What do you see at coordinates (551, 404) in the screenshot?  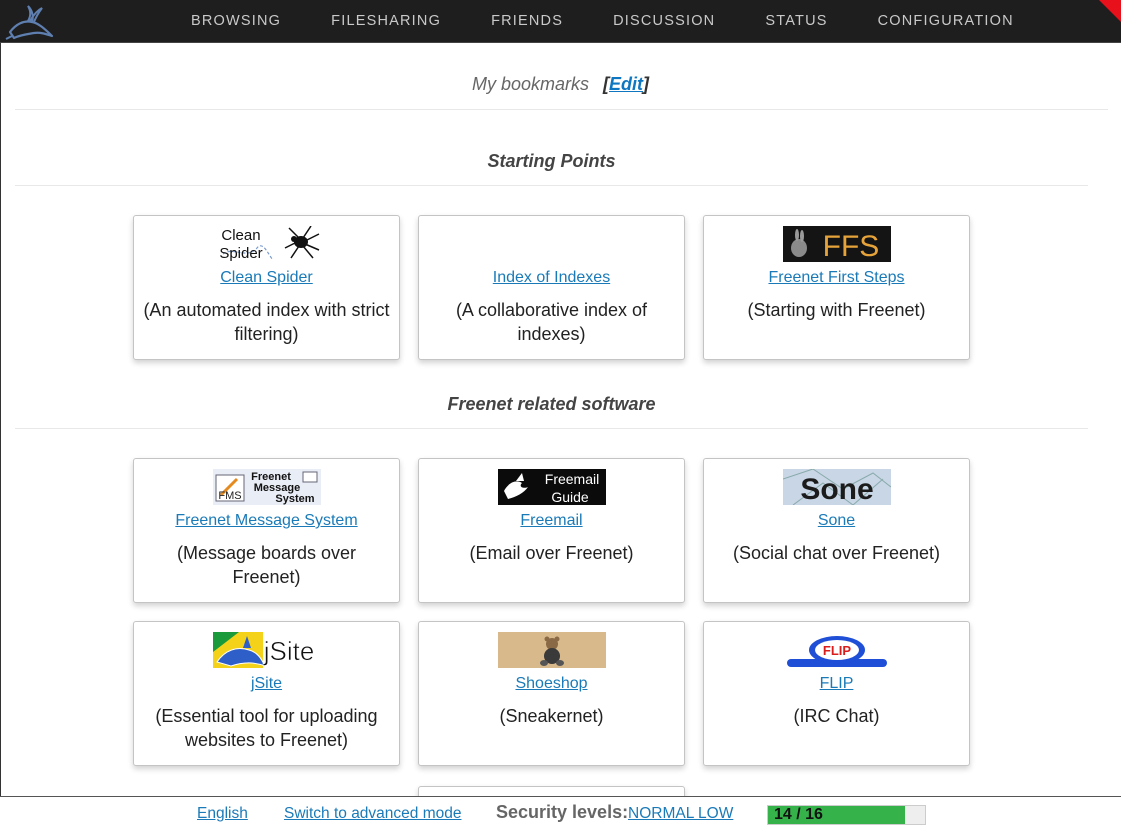 I see `section-title-freenet-software: Freenet related software` at bounding box center [551, 404].